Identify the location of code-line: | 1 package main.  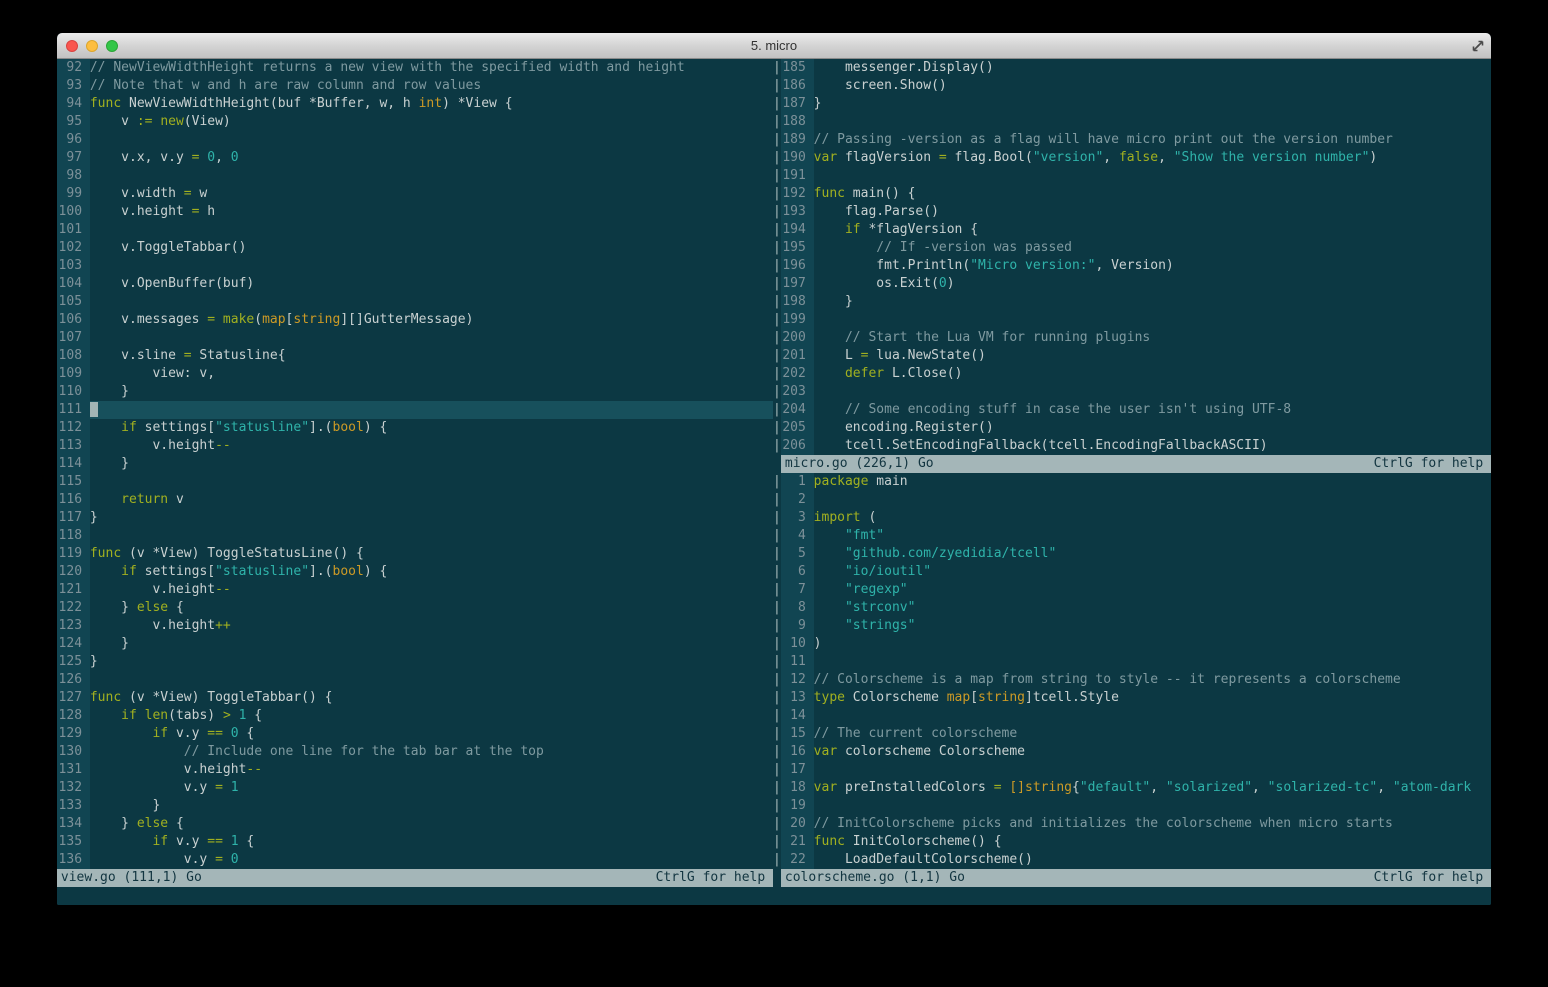
(1132, 482).